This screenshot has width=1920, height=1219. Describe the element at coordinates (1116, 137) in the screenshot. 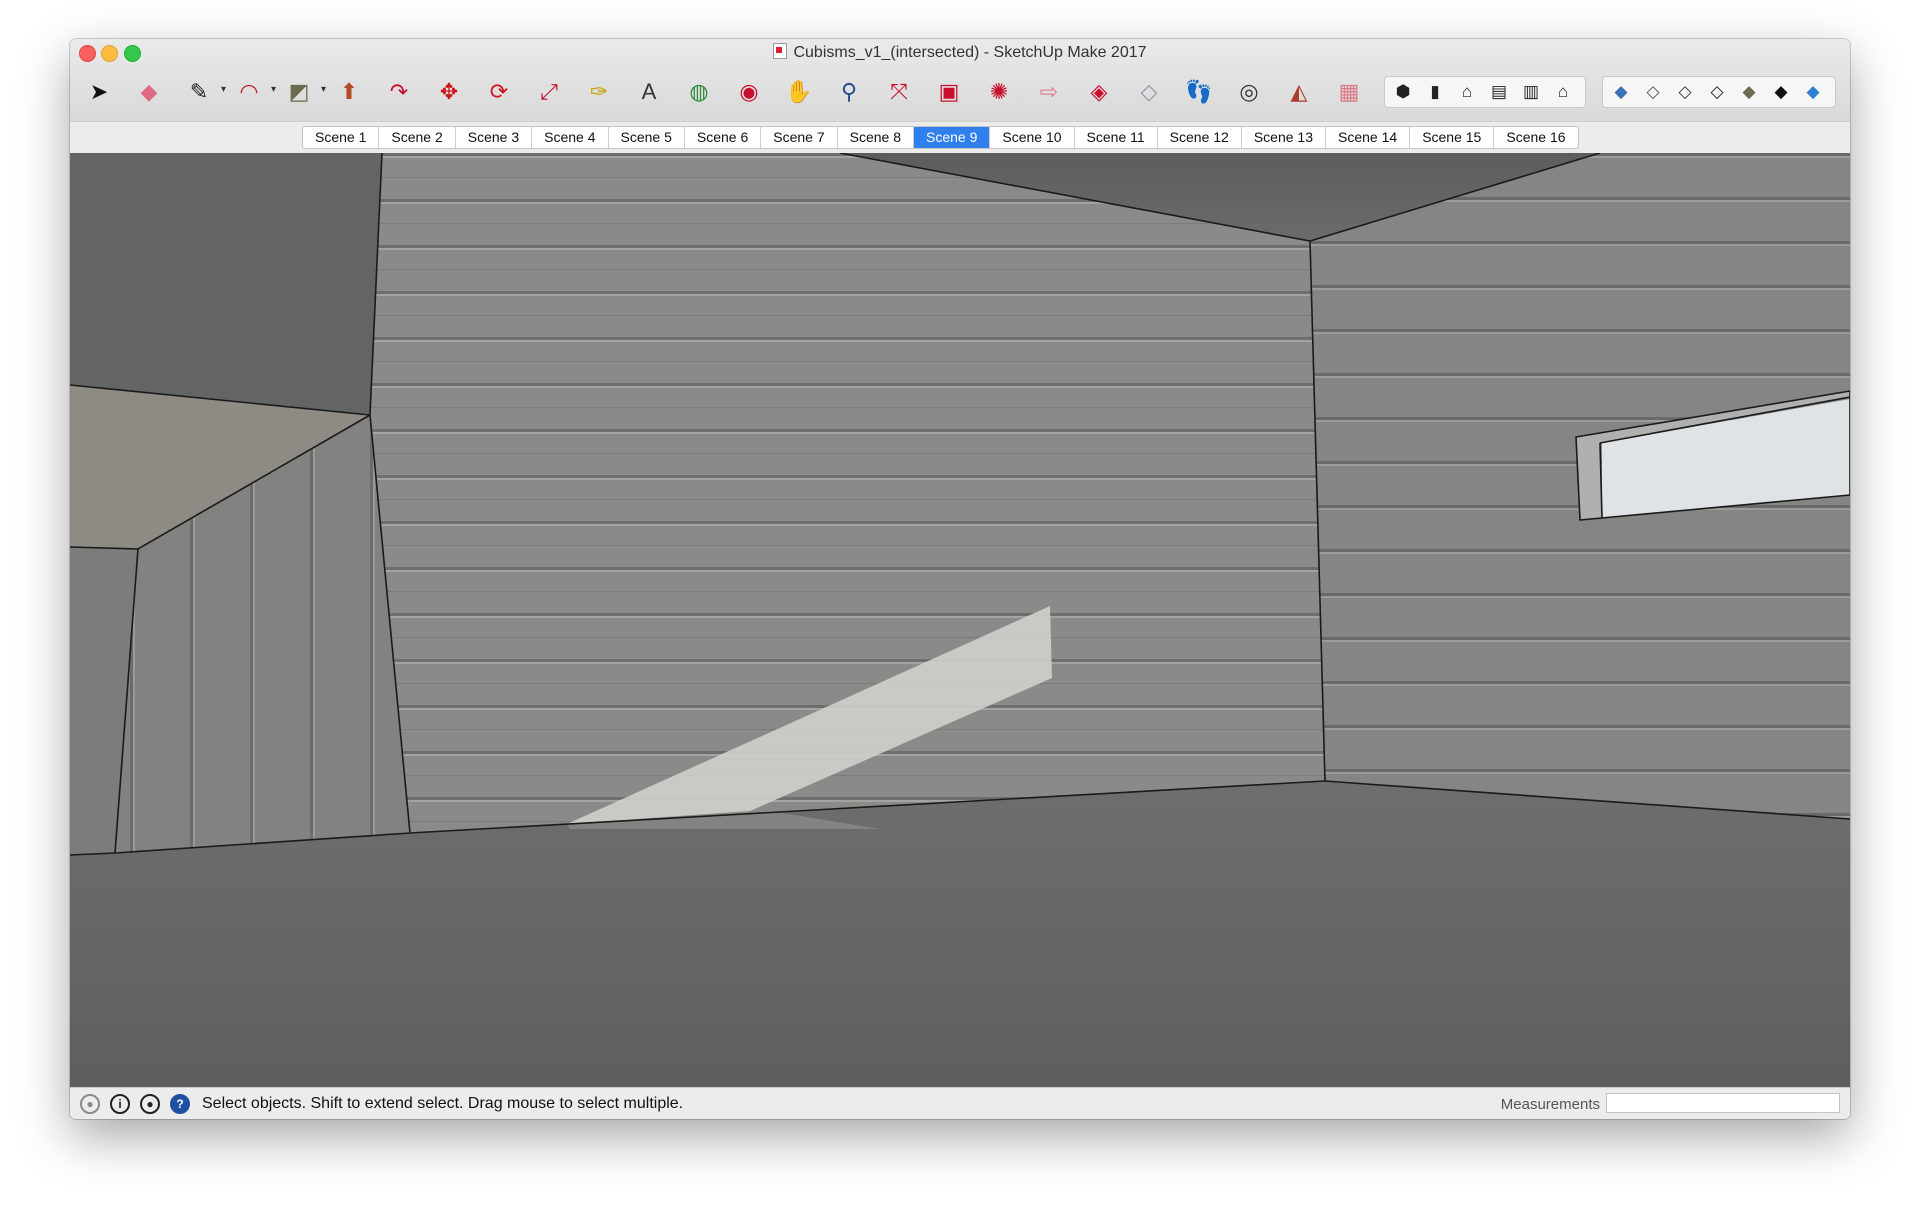

I see `tab-scene-11: Scene 11` at that location.